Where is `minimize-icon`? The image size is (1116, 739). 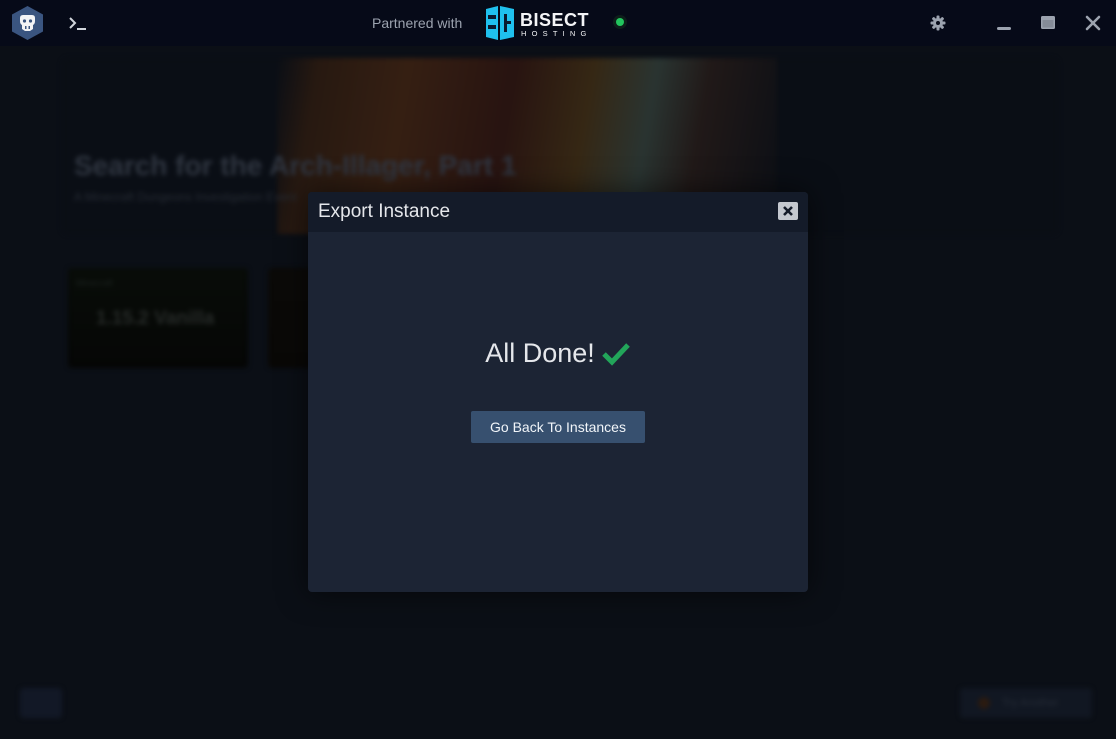
minimize-icon is located at coordinates (1004, 23).